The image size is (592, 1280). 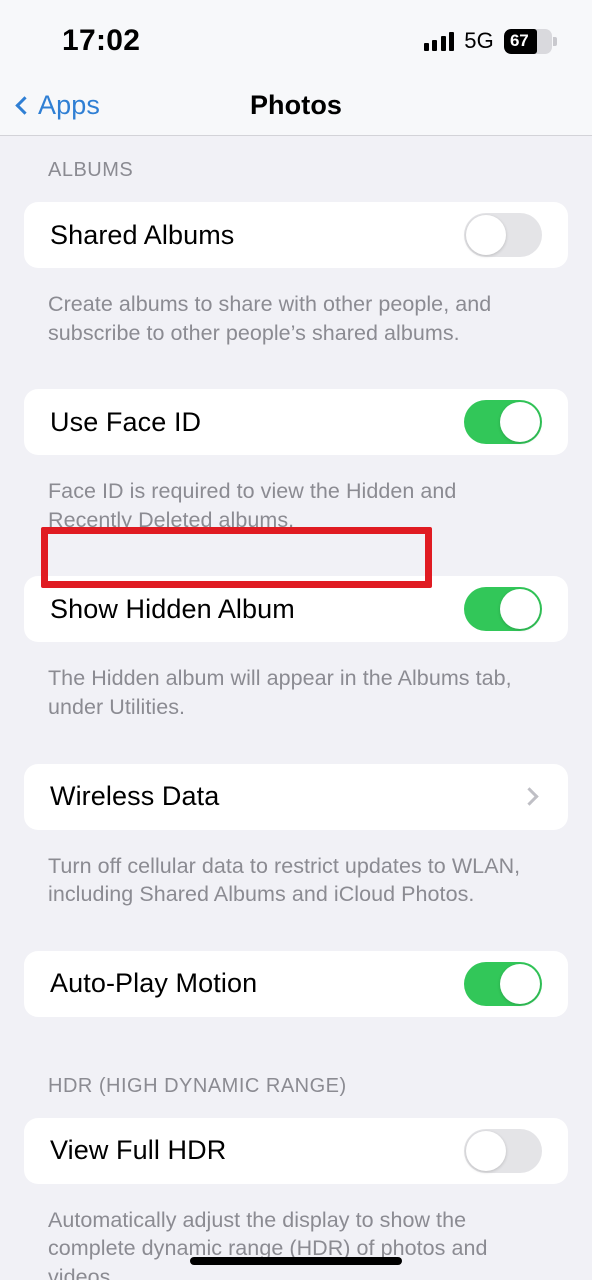 What do you see at coordinates (529, 796) in the screenshot?
I see `chevron-right-icon` at bounding box center [529, 796].